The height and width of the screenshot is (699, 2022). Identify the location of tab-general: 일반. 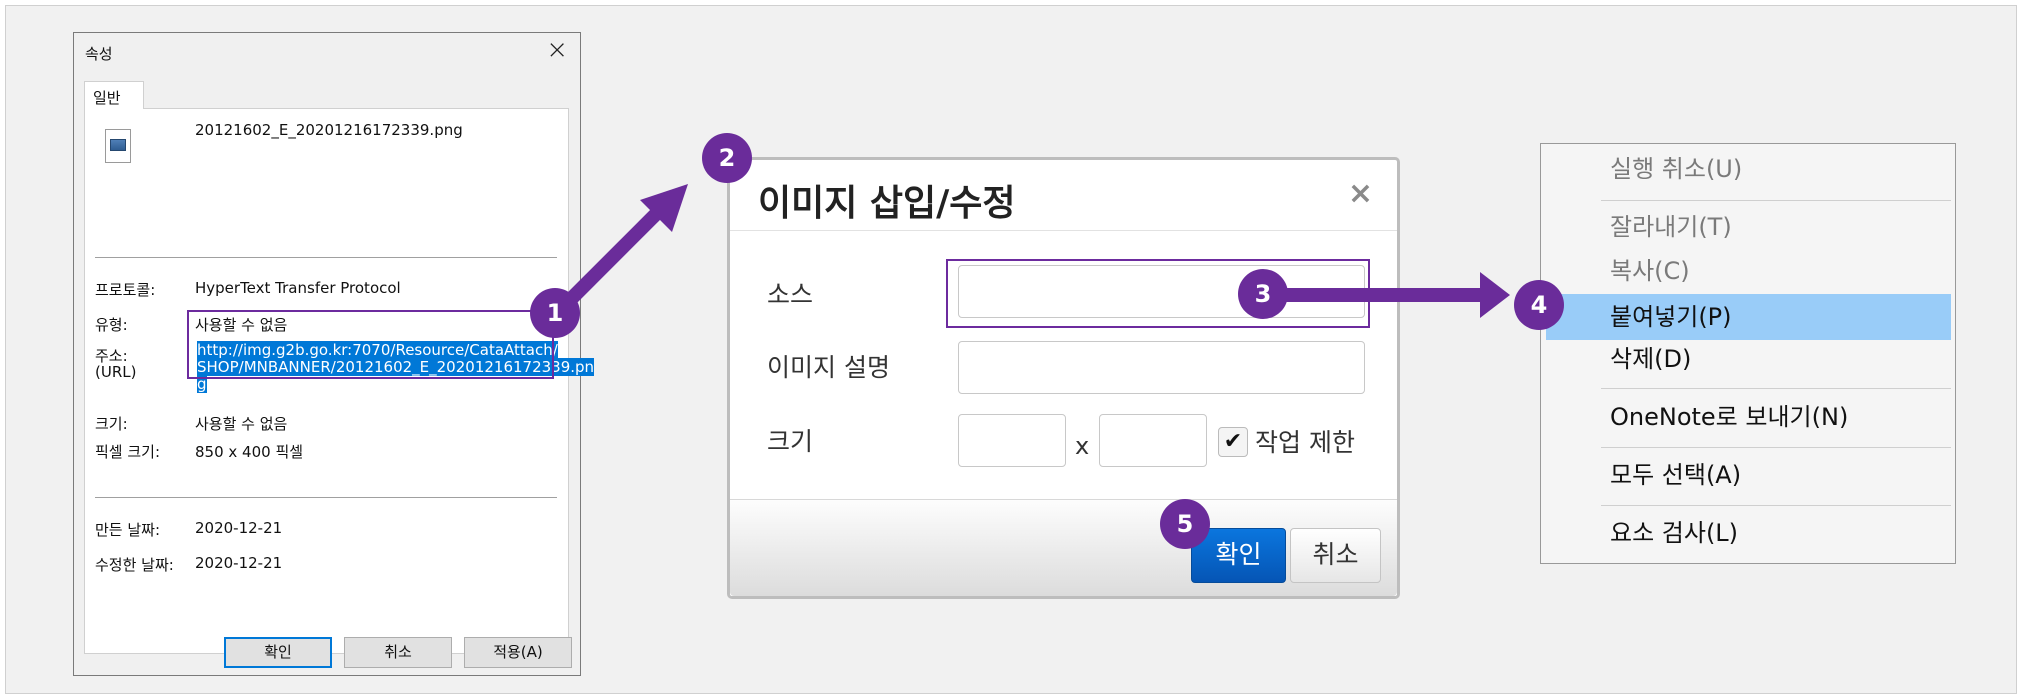
(114, 95).